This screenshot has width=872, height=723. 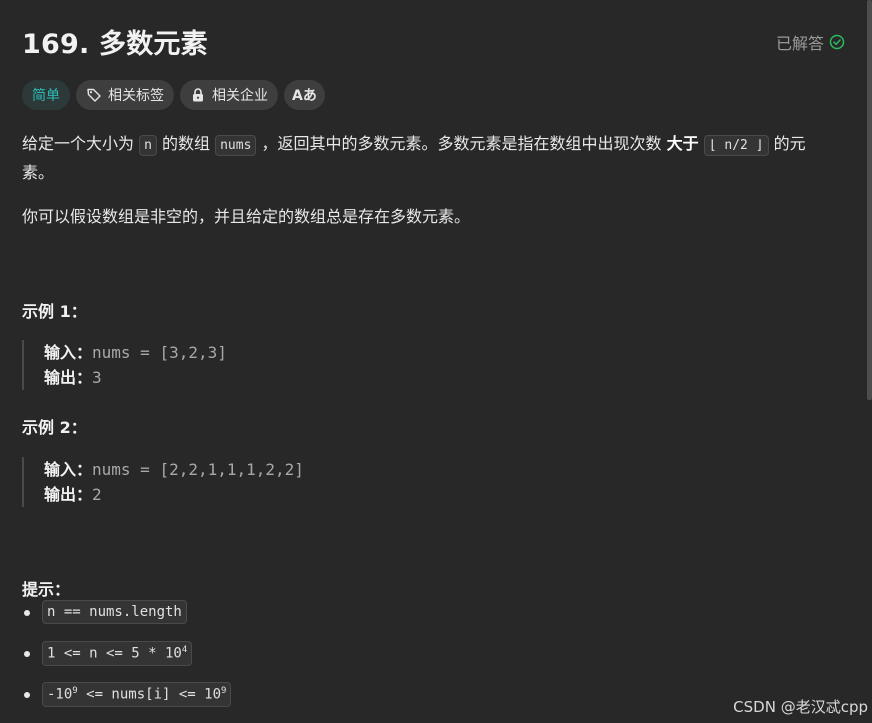 I want to click on example-2-output-row: 输出：2, so click(x=174, y=494).